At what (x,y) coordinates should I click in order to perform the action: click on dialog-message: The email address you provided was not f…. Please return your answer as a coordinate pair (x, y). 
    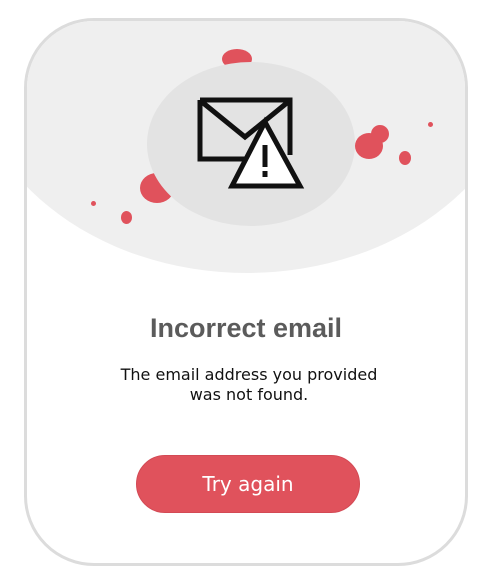
    Looking at the image, I should click on (249, 384).